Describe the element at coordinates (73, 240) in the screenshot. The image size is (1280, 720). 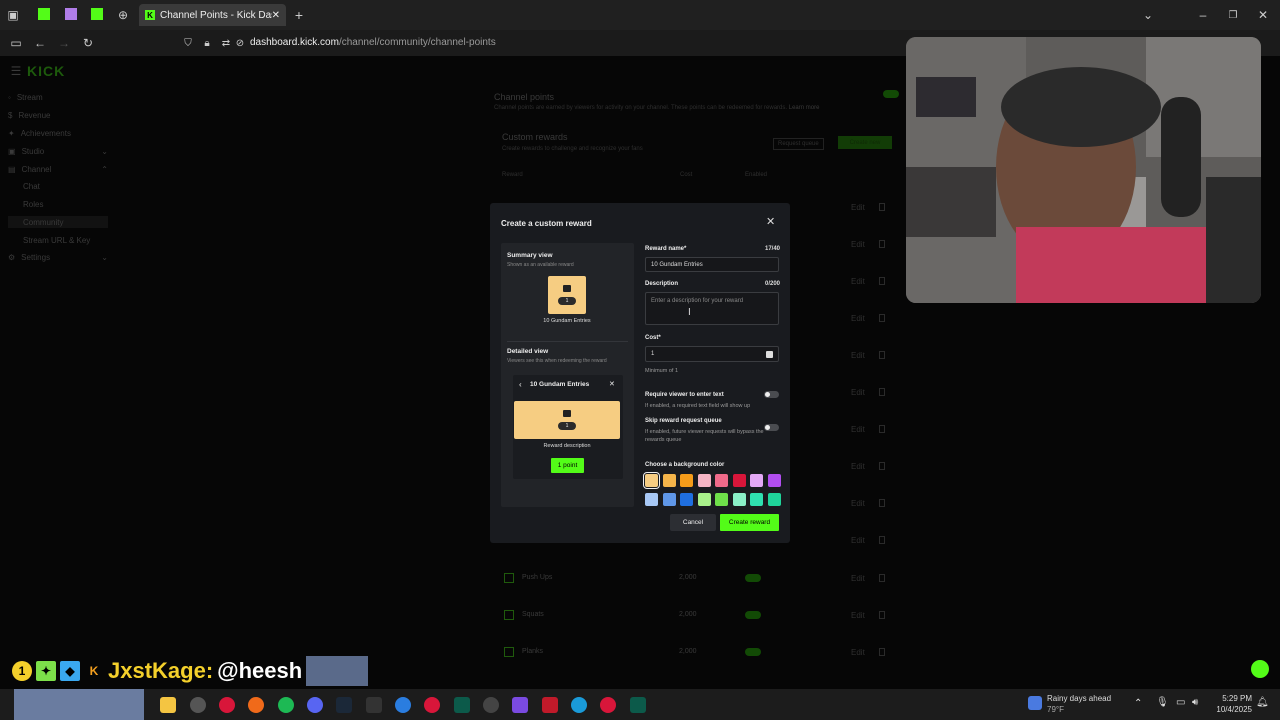
I see `sidebar-item-stream-url: Stream URL & Key` at that location.